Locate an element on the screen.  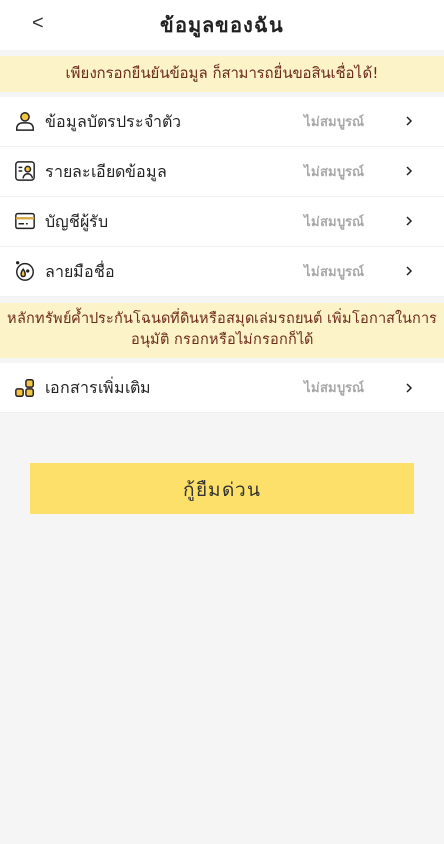
row-label: ข้อมูลบัตรประจำตัว is located at coordinates (113, 122).